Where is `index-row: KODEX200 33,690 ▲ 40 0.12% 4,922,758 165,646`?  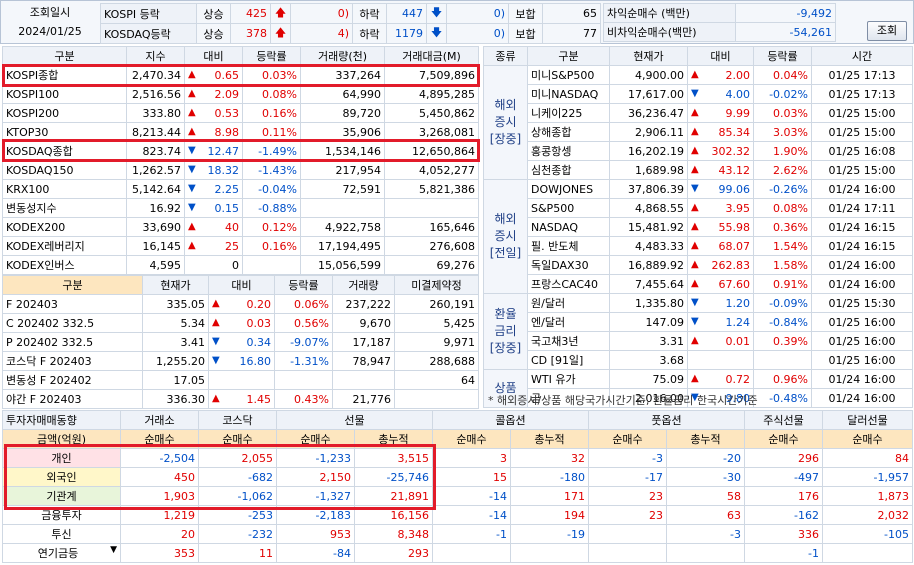
index-row: KODEX200 33,690 ▲ 40 0.12% 4,922,758 165,646 is located at coordinates (240, 227).